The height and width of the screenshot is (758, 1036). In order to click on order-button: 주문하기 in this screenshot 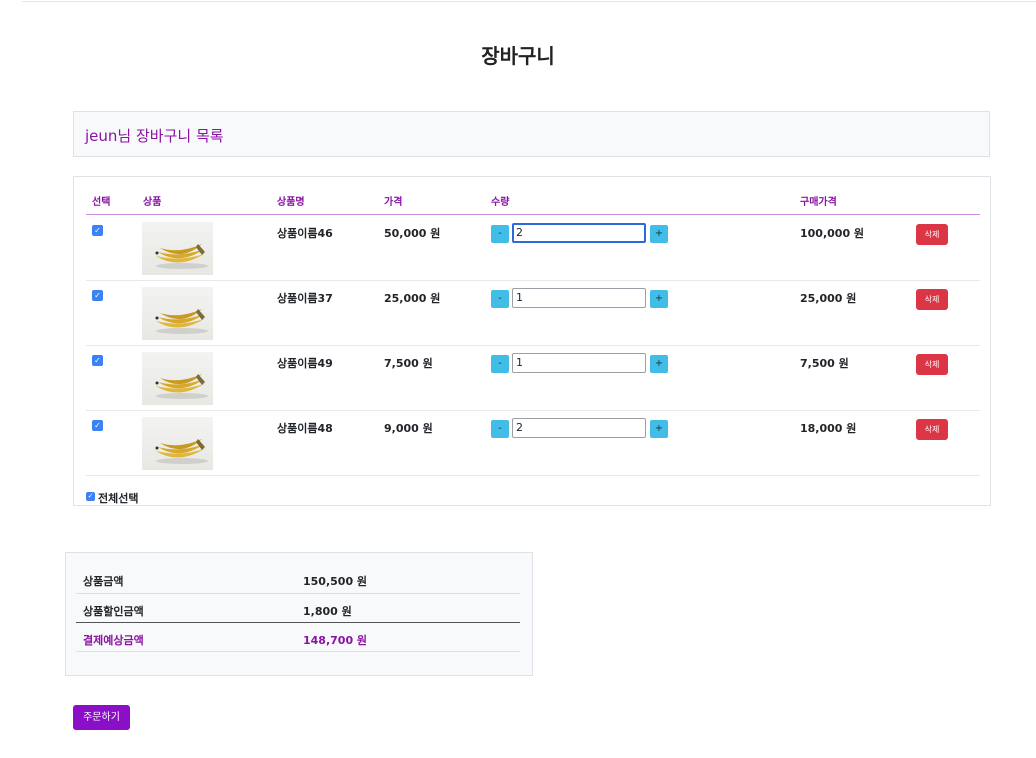, I will do `click(101, 717)`.